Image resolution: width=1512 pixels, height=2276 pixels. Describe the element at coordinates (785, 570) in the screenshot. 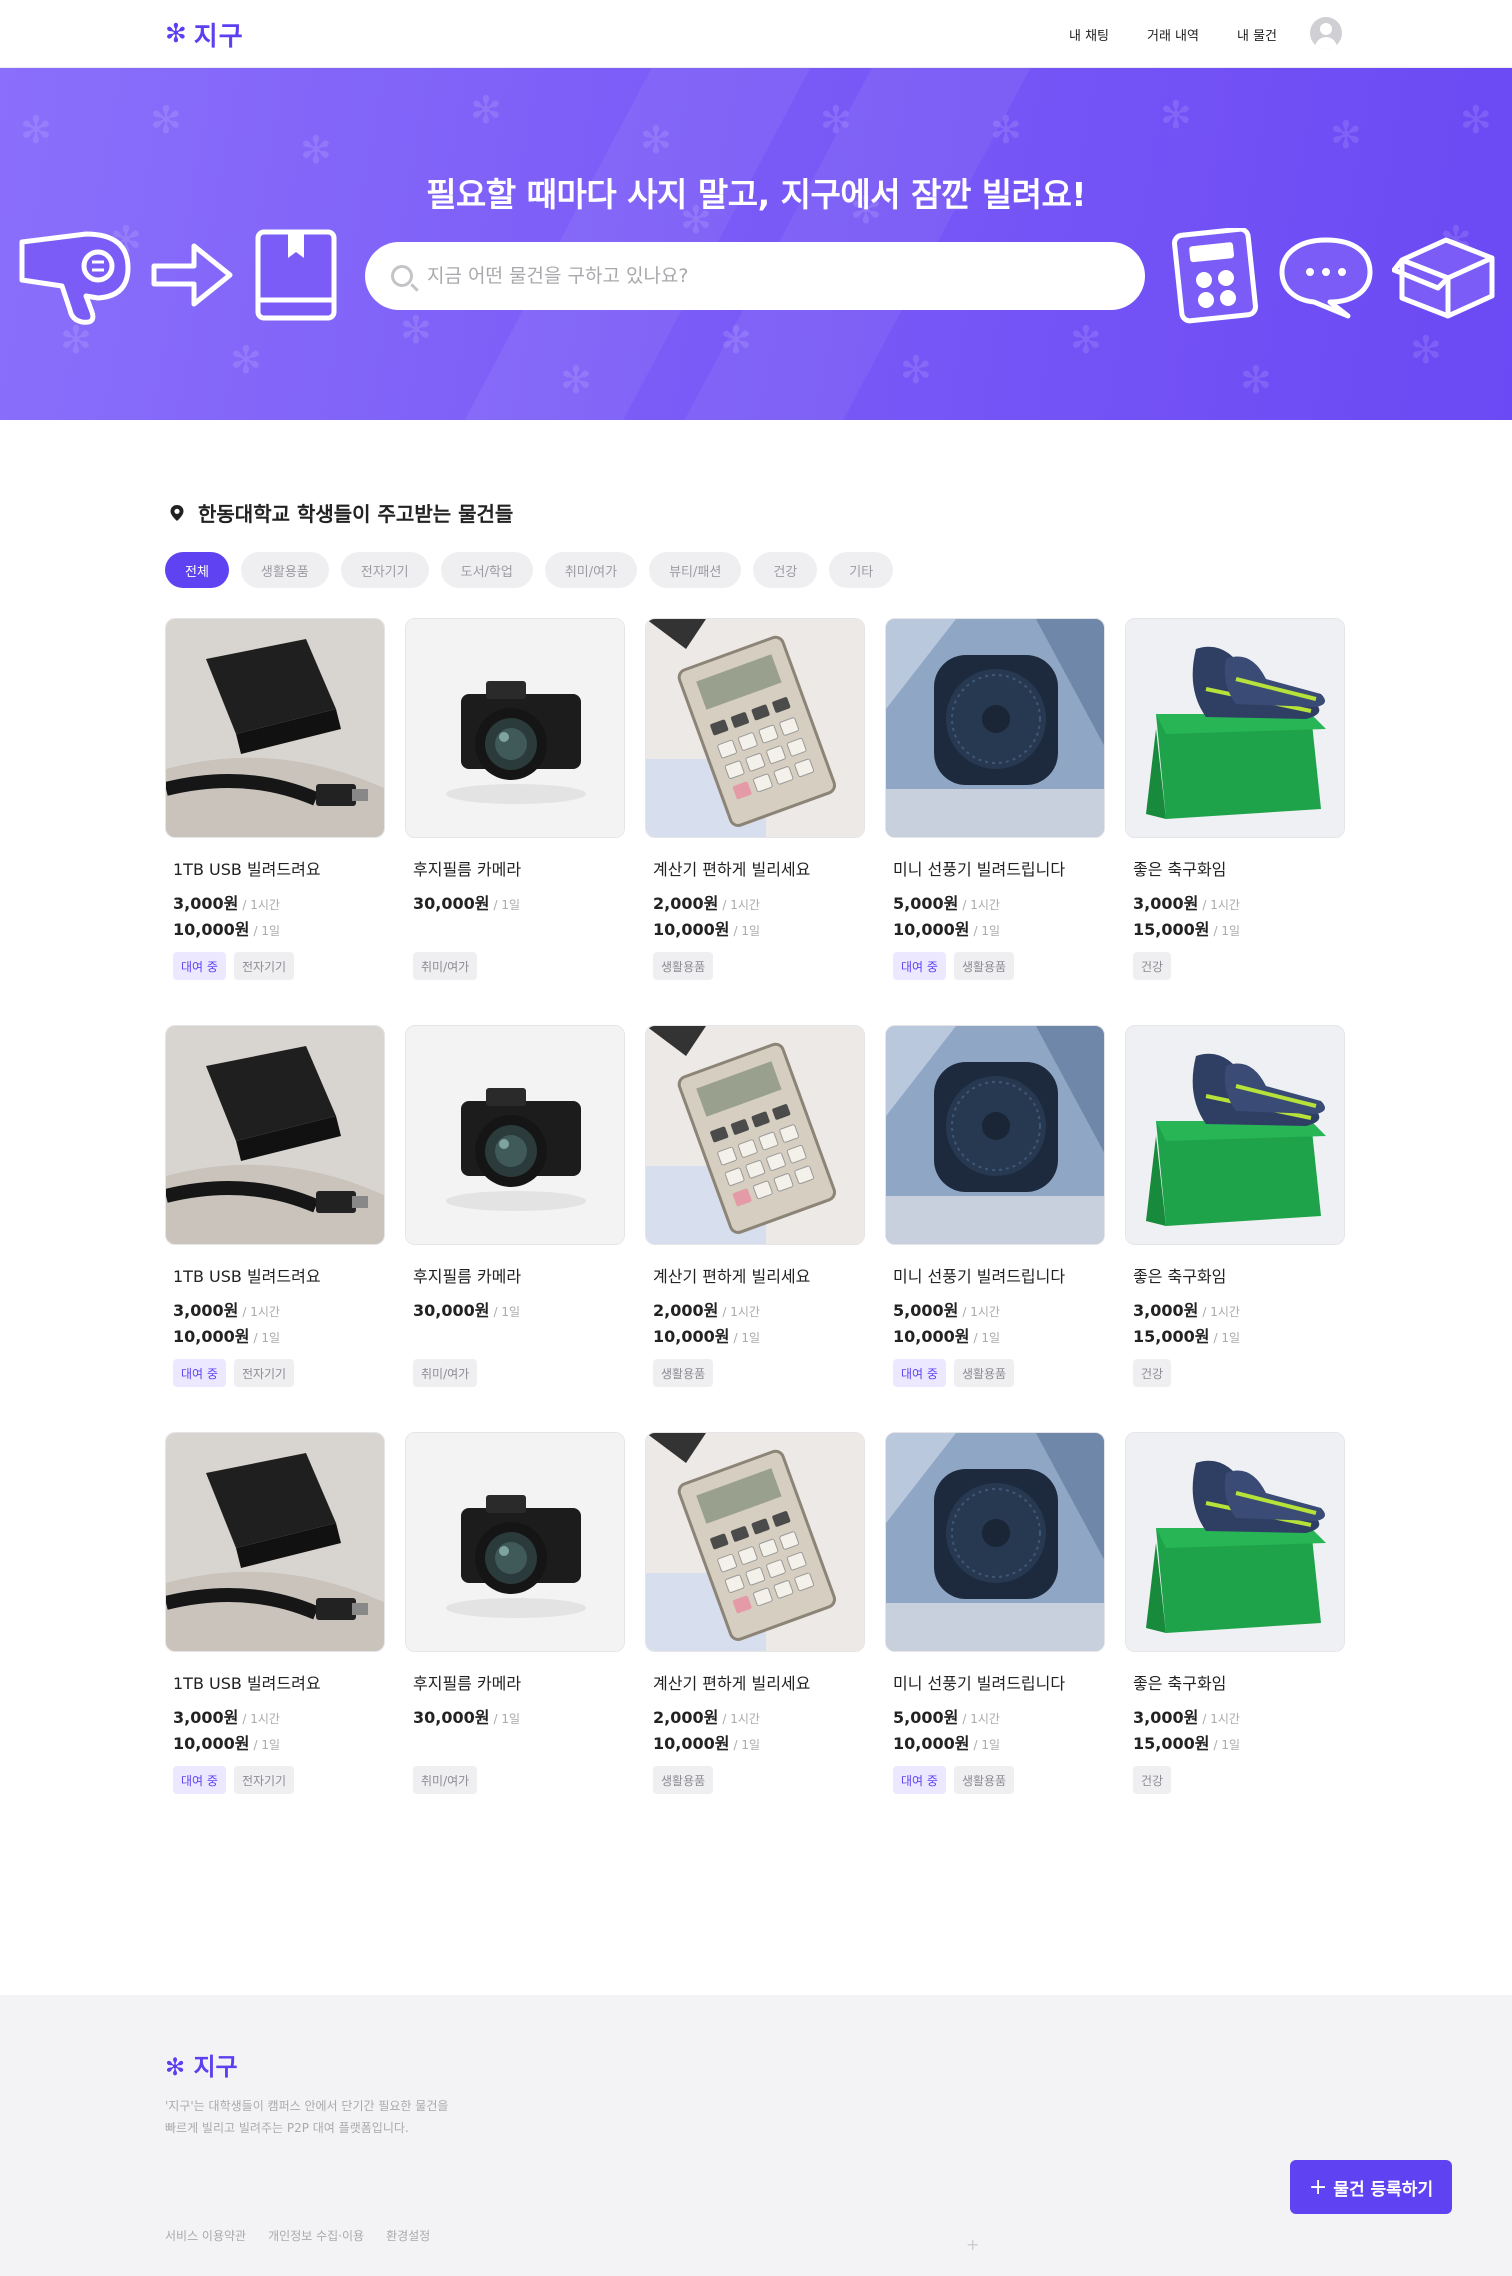

I see `category-chip: 건강` at that location.